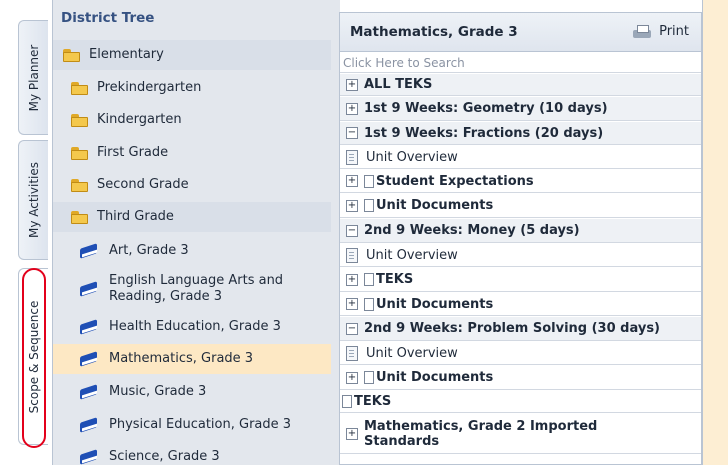 This screenshot has width=728, height=465. What do you see at coordinates (192, 120) in the screenshot?
I see `tree-item-kindergarten: Kindergarten` at bounding box center [192, 120].